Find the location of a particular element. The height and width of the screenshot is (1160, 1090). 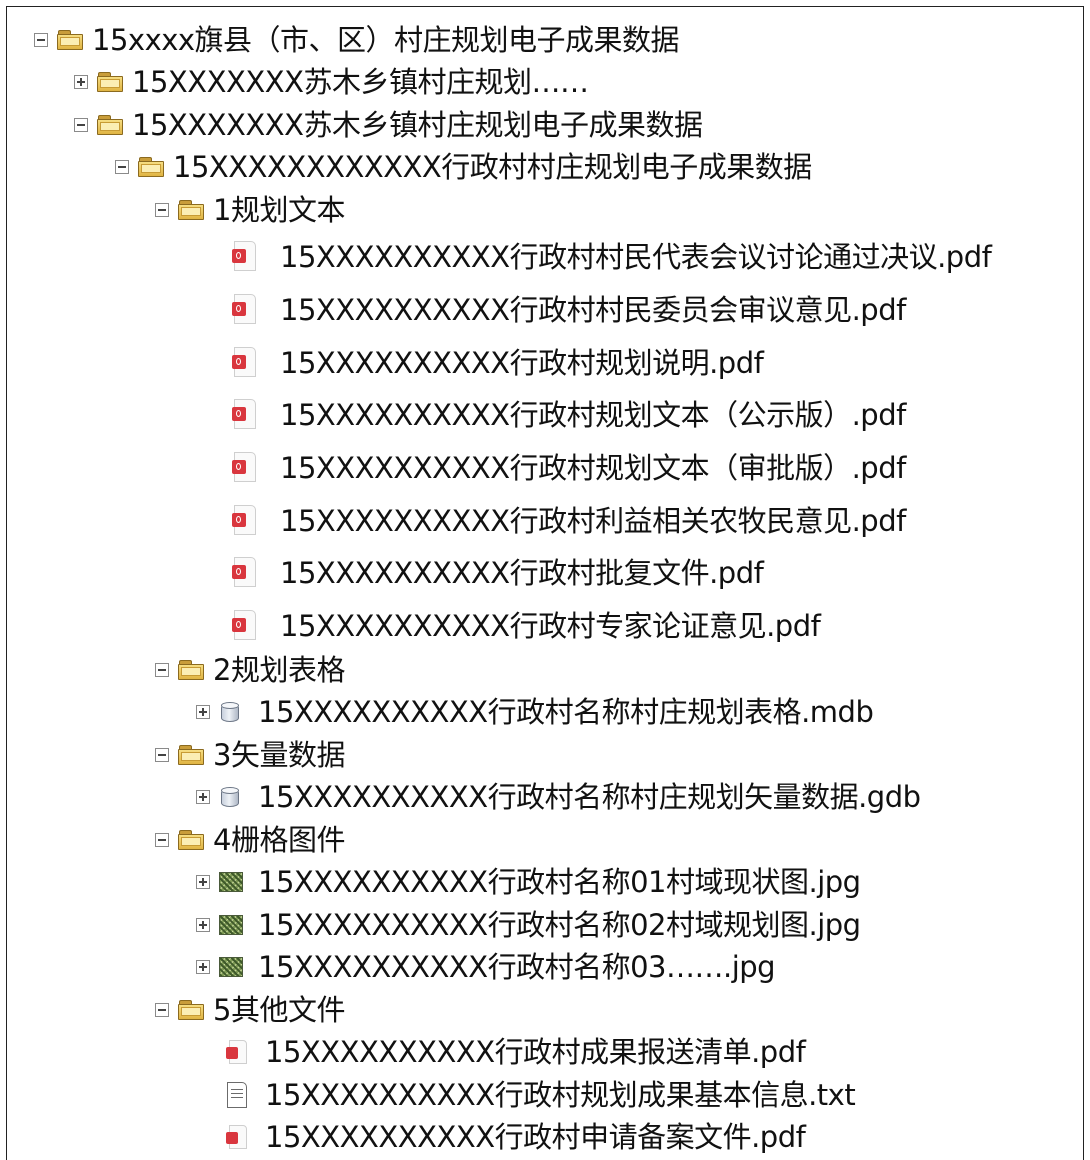

tree-node-file: 15XXXXXXXXXX行政村规划成果基本信息.txt is located at coordinates (541, 1095).